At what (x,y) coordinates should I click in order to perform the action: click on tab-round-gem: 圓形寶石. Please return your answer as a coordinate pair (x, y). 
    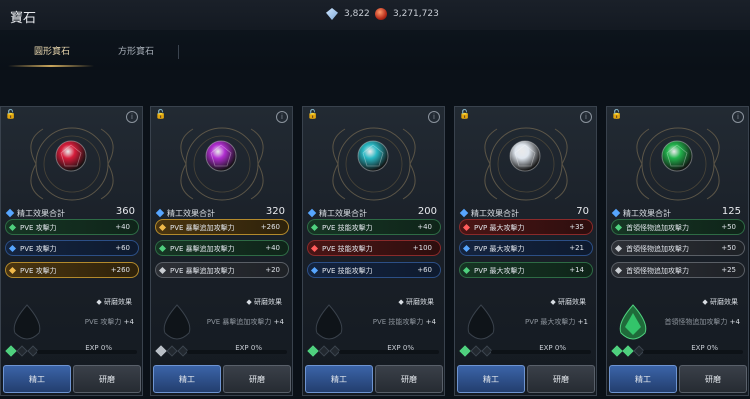
    Looking at the image, I should click on (52, 50).